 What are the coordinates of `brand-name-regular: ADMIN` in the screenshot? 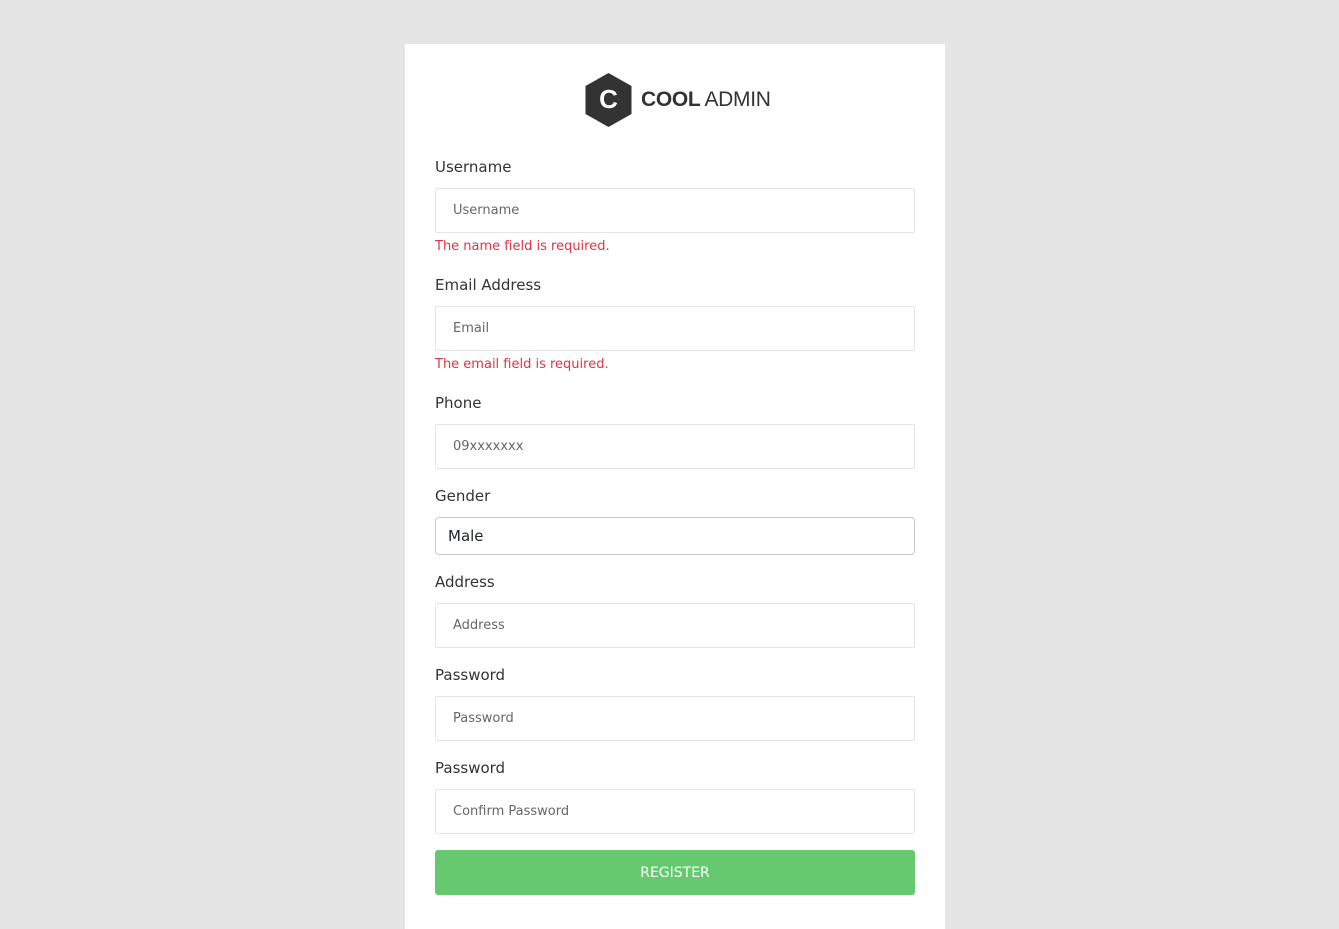 It's located at (737, 99).